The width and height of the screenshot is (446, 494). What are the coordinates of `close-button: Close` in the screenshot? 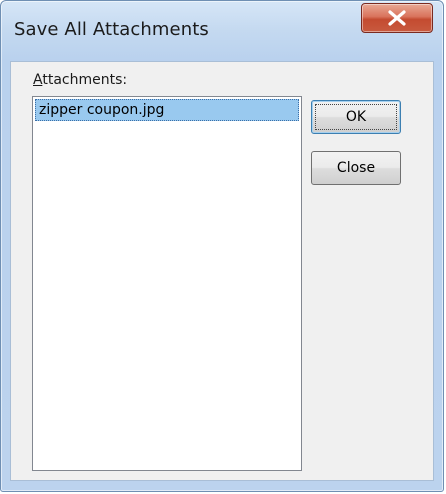 It's located at (356, 168).